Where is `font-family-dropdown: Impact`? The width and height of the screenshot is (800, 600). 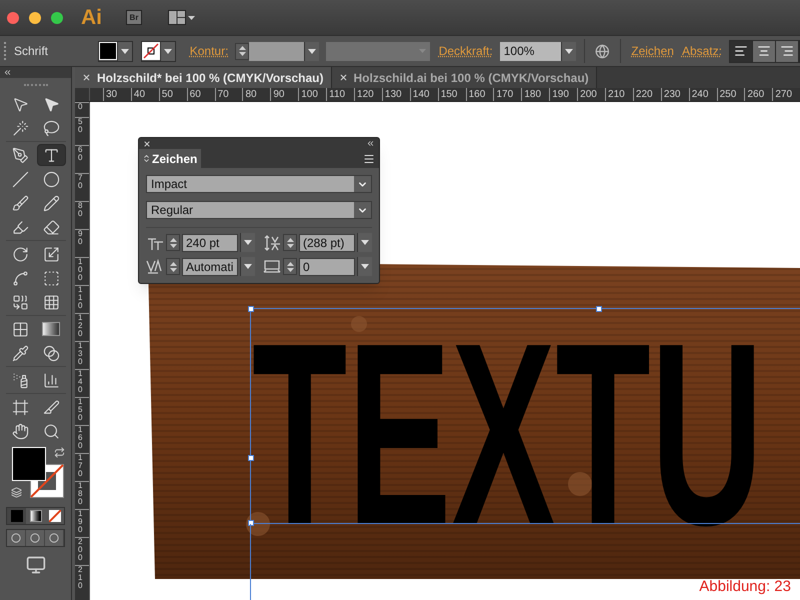
font-family-dropdown: Impact is located at coordinates (259, 184).